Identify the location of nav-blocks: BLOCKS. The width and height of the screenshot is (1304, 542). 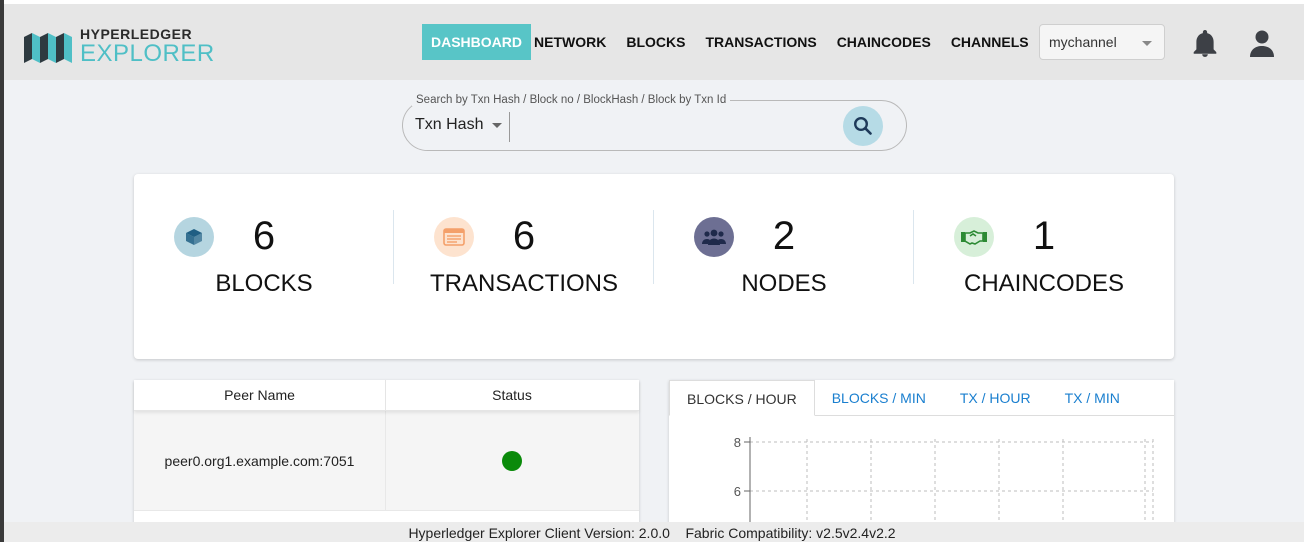
(655, 42).